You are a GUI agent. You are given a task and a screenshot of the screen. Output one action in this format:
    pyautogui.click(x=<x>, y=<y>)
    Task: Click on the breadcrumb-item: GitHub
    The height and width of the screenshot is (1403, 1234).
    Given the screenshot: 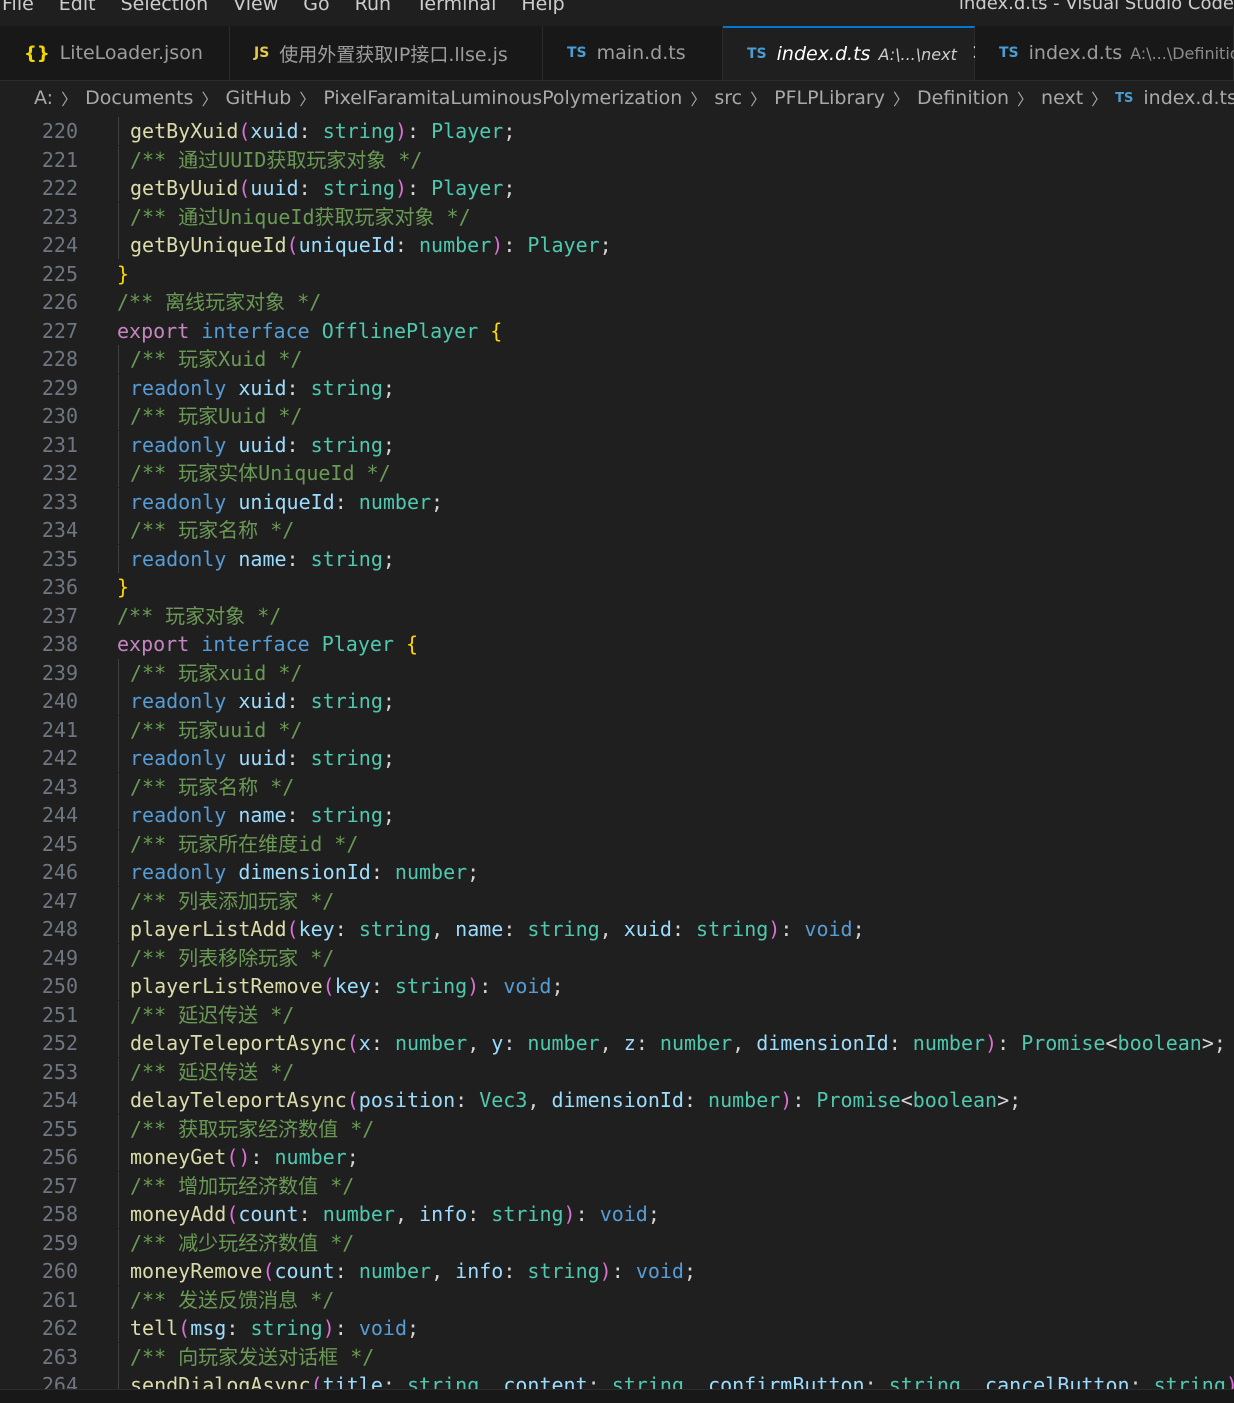 What is the action you would take?
    pyautogui.click(x=258, y=98)
    